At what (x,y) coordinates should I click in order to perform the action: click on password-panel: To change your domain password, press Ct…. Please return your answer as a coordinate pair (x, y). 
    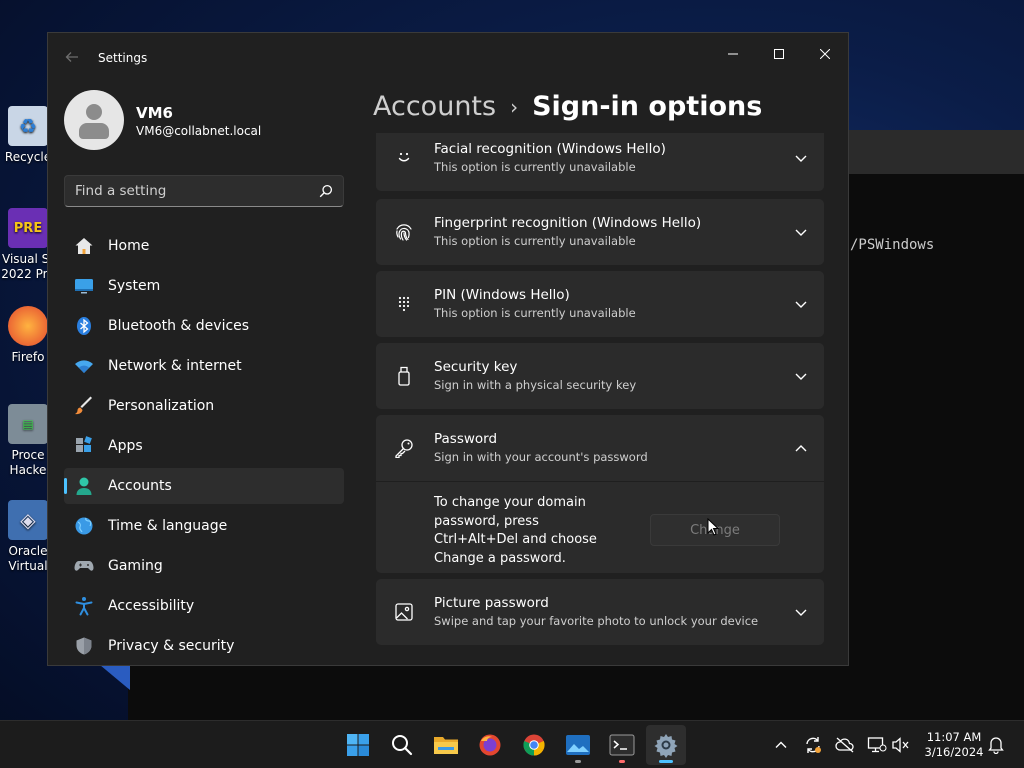
    Looking at the image, I should click on (600, 527).